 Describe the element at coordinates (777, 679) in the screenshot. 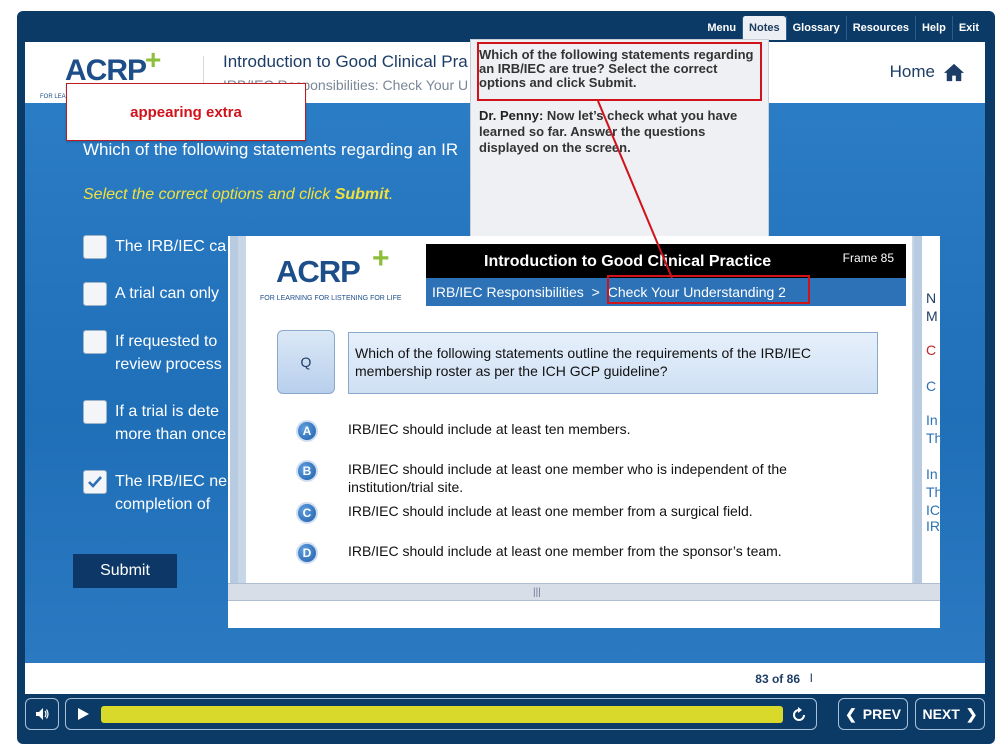

I see `page-count: 83 of 86` at that location.